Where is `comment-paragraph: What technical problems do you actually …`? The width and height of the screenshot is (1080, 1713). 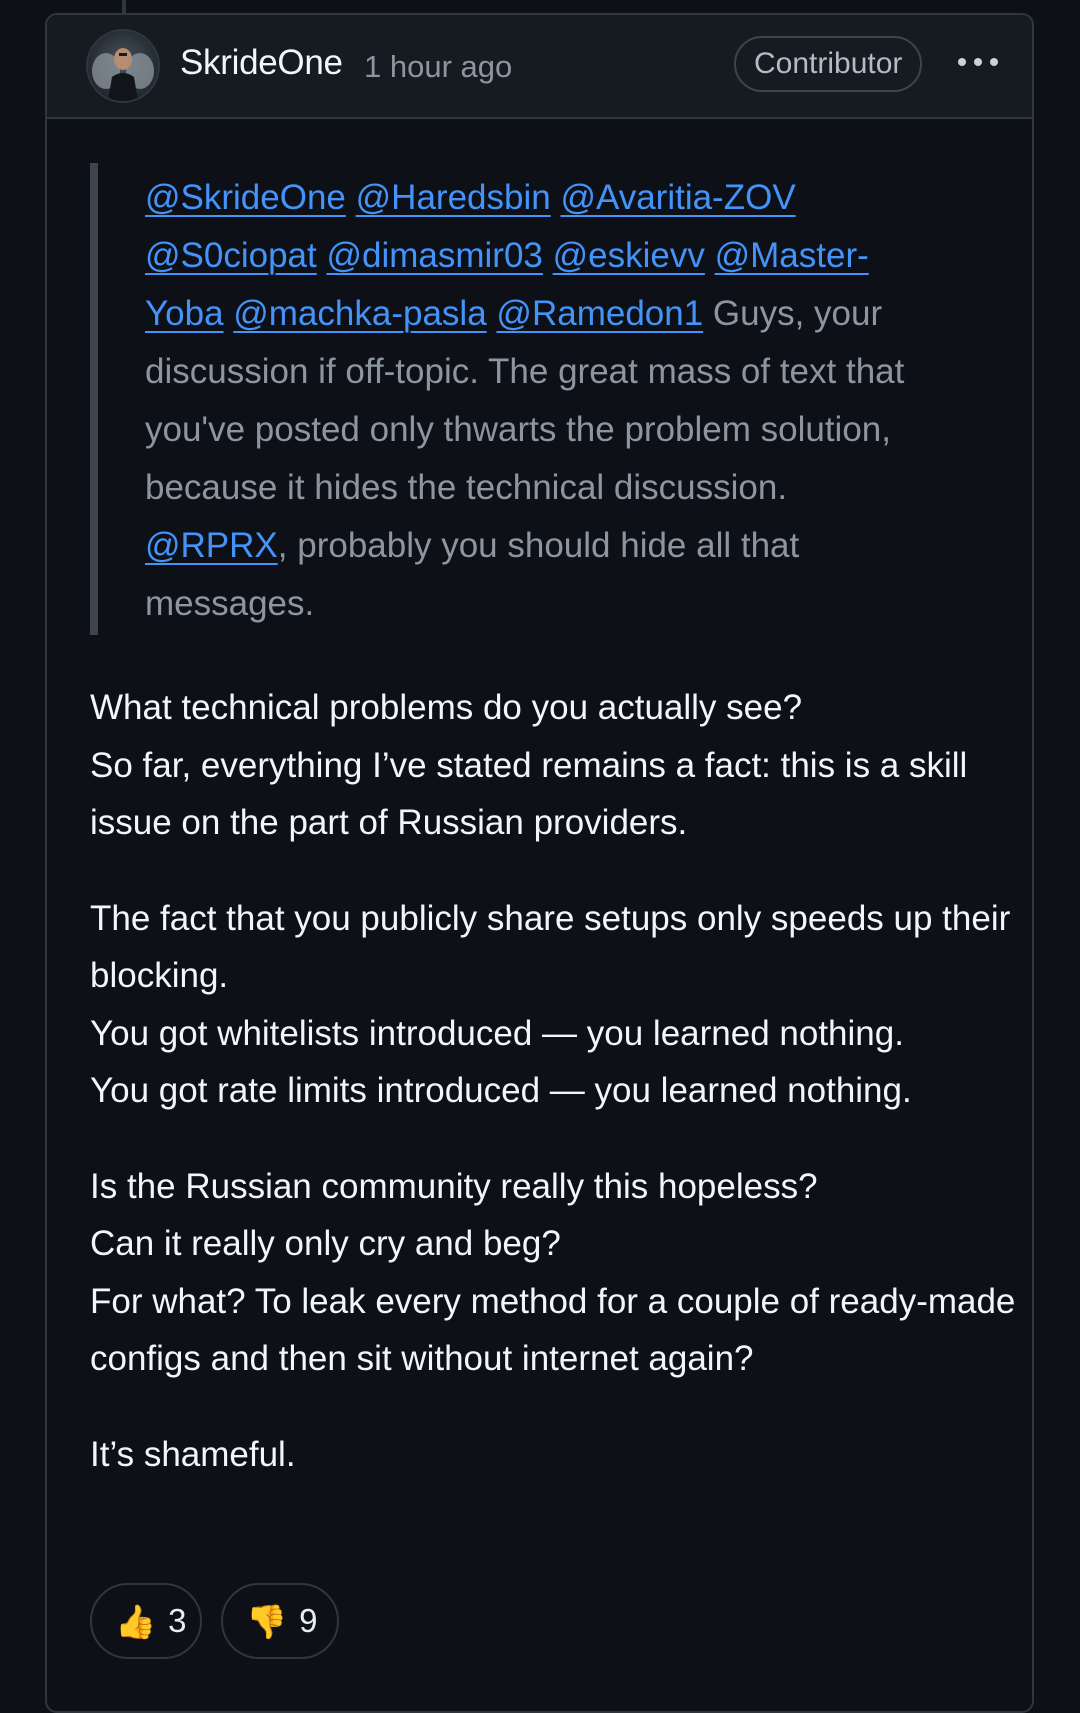 comment-paragraph: What technical problems do you actually … is located at coordinates (561, 765).